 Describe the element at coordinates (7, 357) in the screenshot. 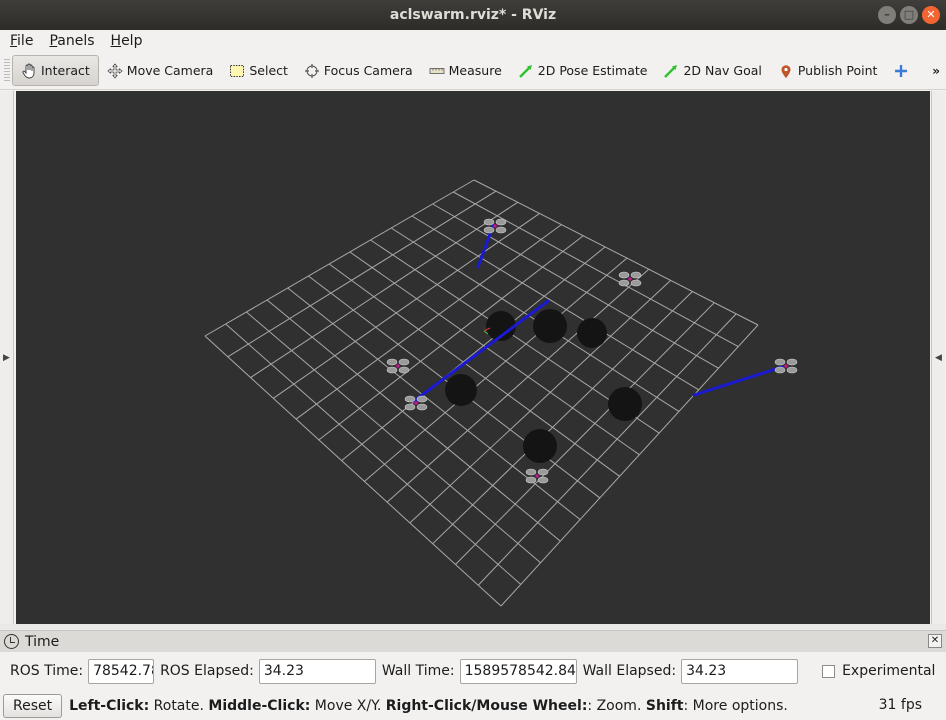

I see `left-dock-toggle: ▶` at that location.